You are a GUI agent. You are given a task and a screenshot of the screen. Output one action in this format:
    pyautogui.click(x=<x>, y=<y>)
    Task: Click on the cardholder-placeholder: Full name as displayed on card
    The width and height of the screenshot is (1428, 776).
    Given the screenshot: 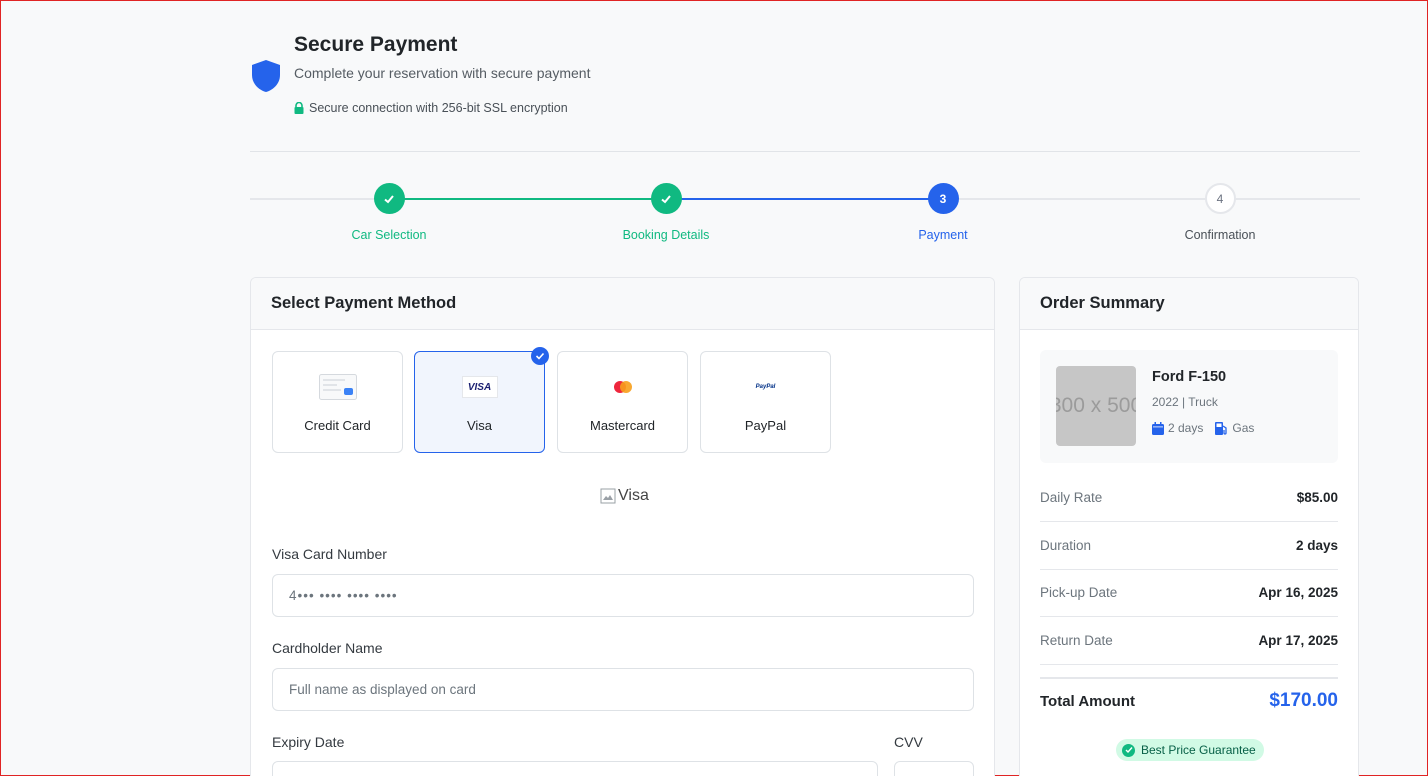 What is the action you would take?
    pyautogui.click(x=382, y=689)
    